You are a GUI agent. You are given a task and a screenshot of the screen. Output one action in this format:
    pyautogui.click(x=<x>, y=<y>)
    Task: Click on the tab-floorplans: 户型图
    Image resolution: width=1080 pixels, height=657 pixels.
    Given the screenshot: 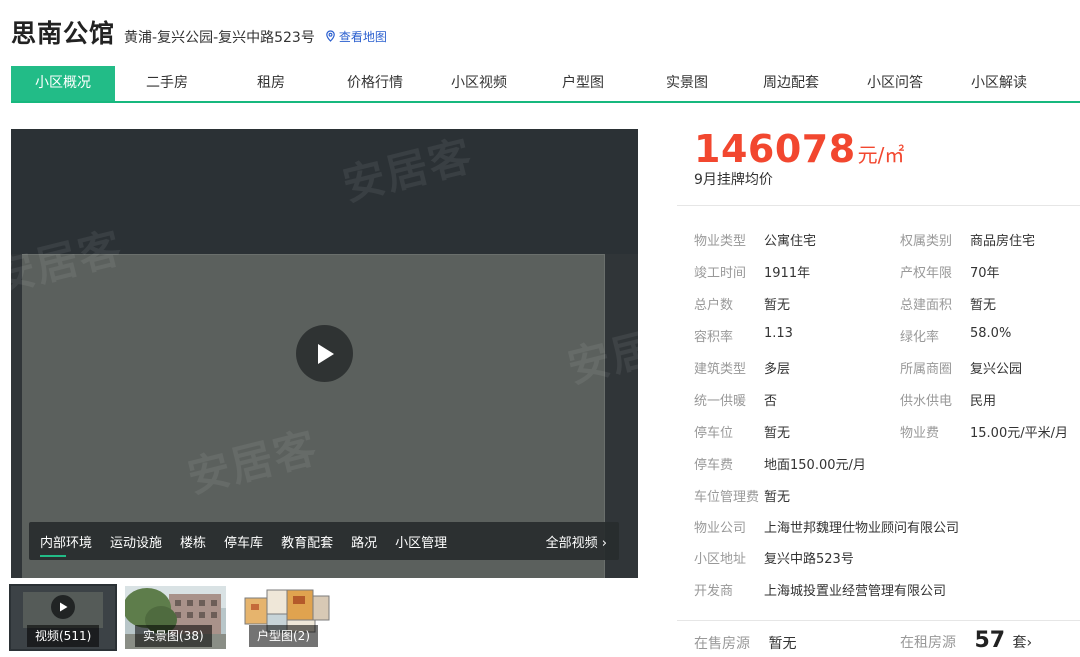 What is the action you would take?
    pyautogui.click(x=583, y=83)
    